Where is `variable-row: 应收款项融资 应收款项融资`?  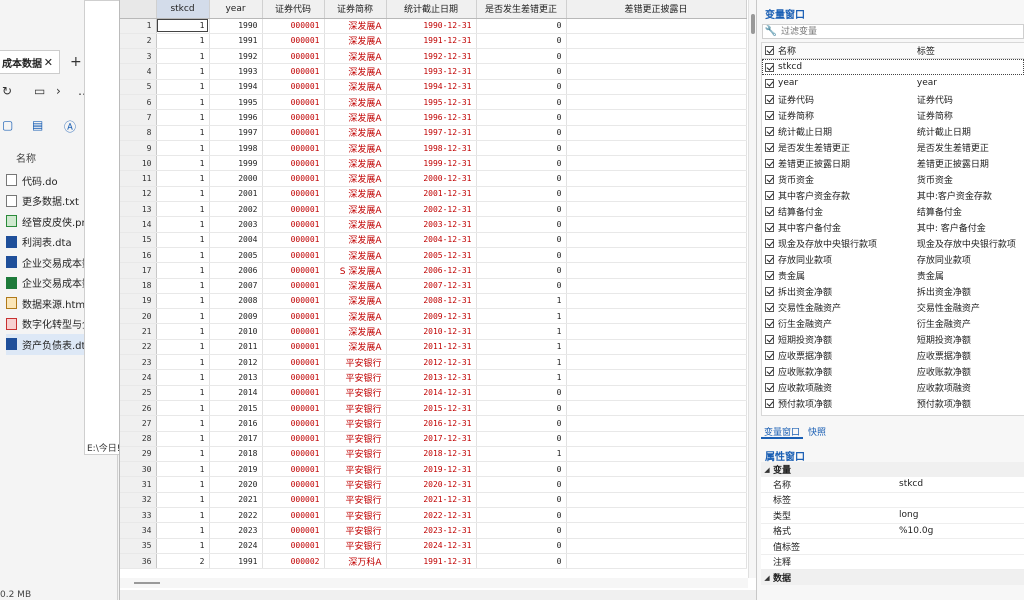
variable-row: 应收款项融资 应收款项融资 is located at coordinates (893, 387).